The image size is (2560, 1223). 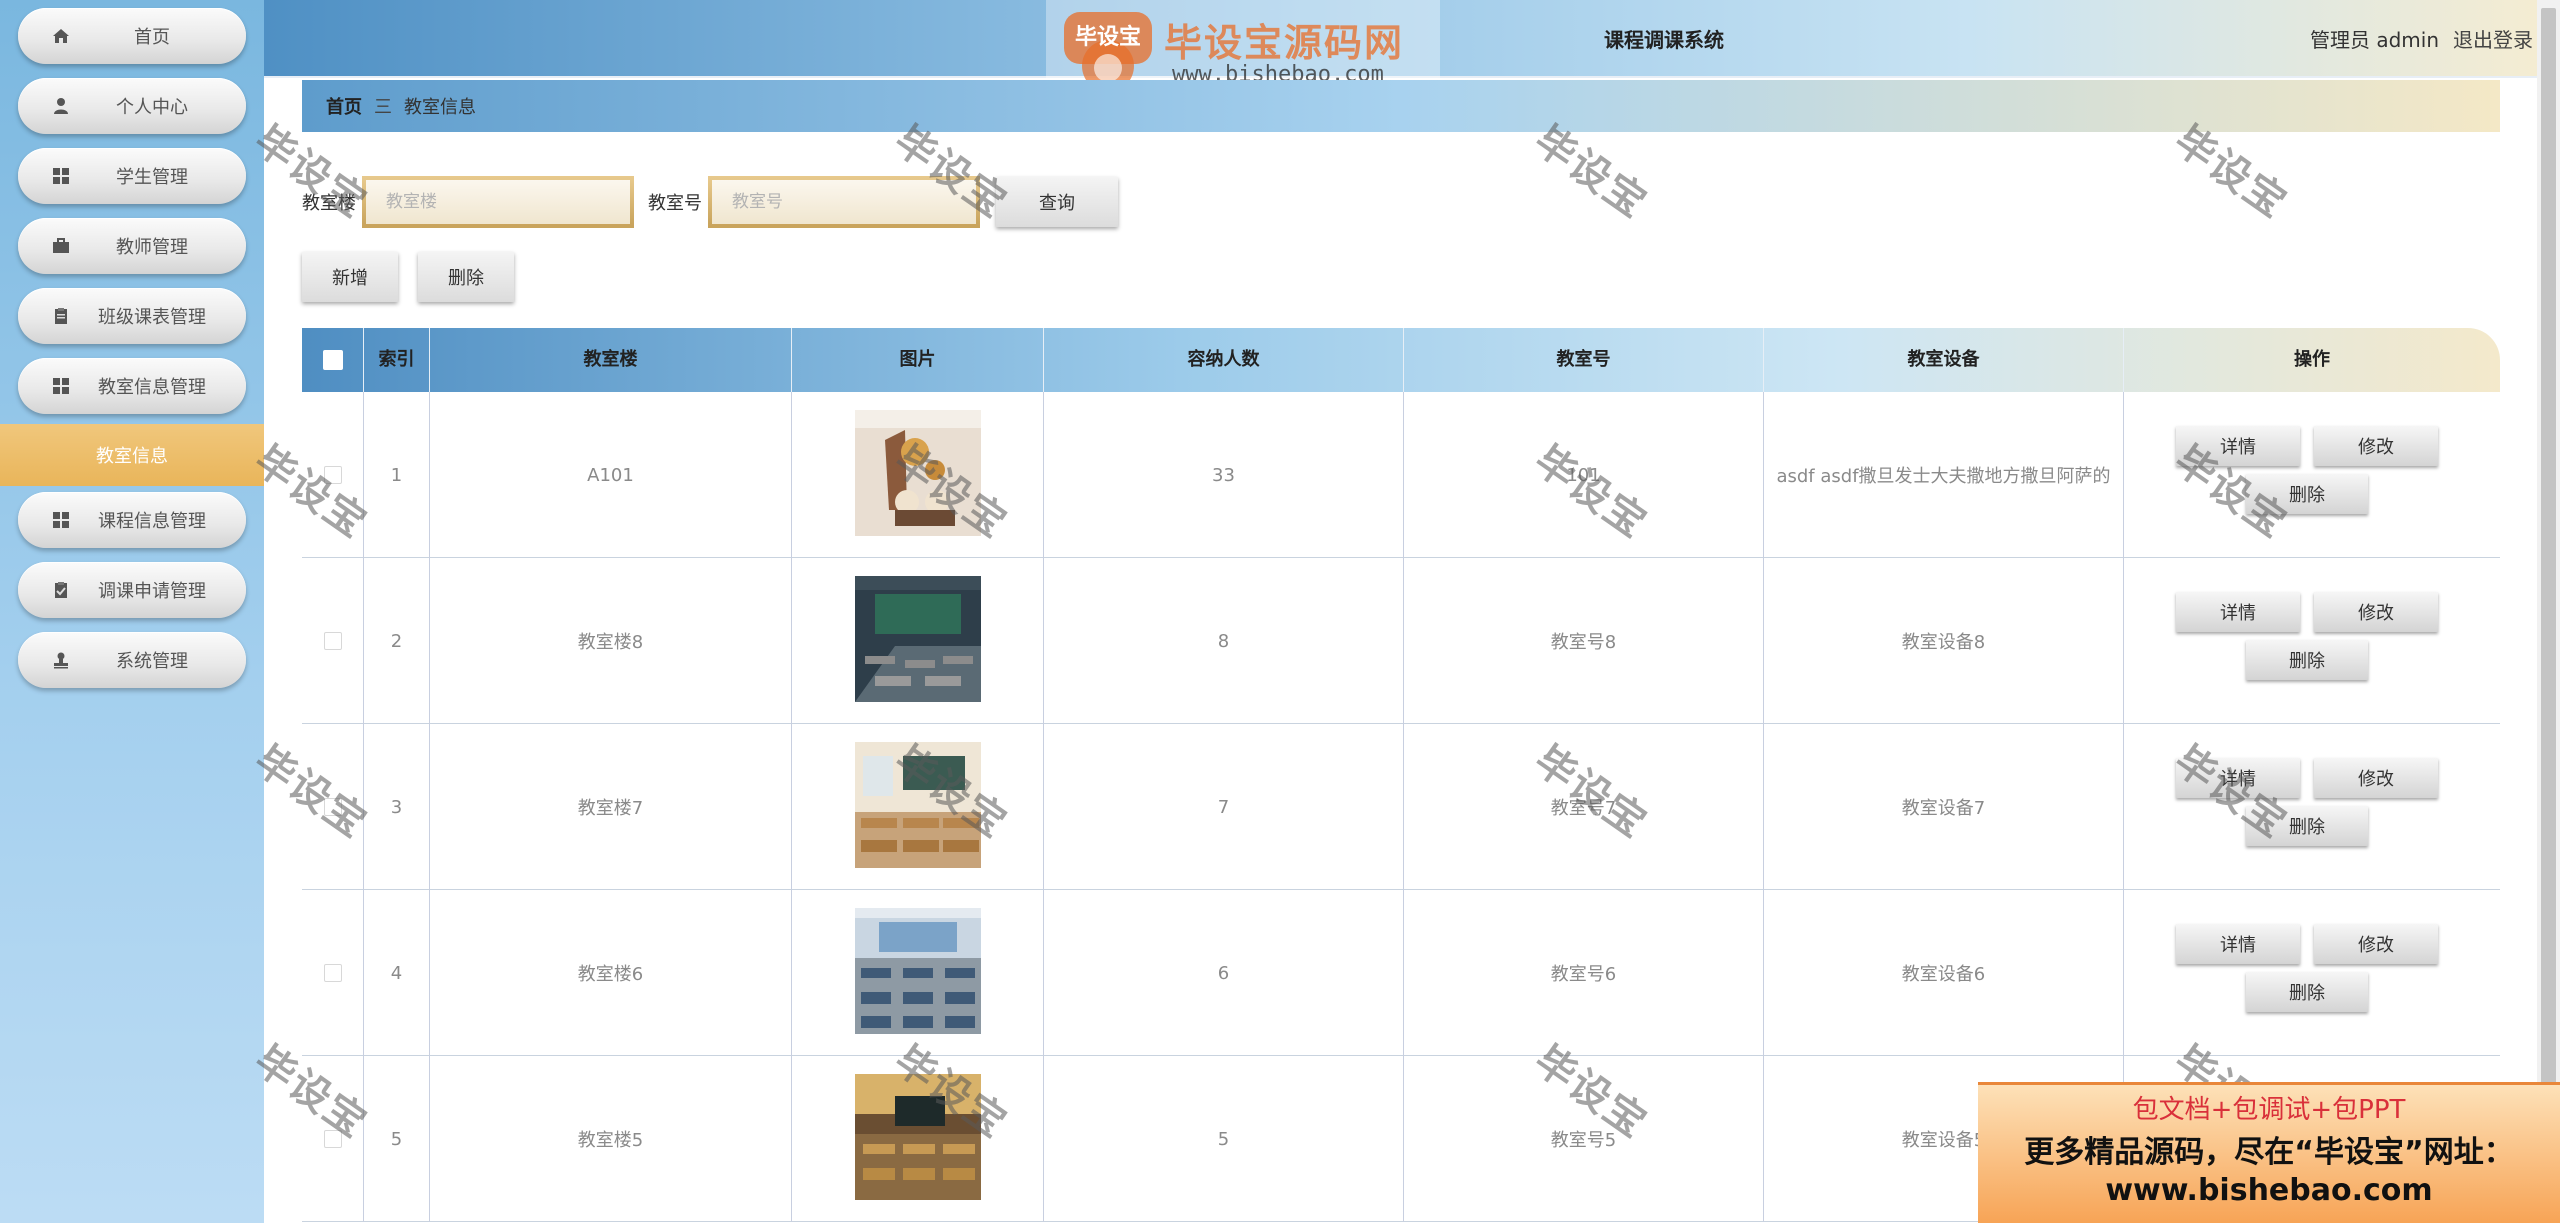 I want to click on briefcase-icon, so click(x=61, y=245).